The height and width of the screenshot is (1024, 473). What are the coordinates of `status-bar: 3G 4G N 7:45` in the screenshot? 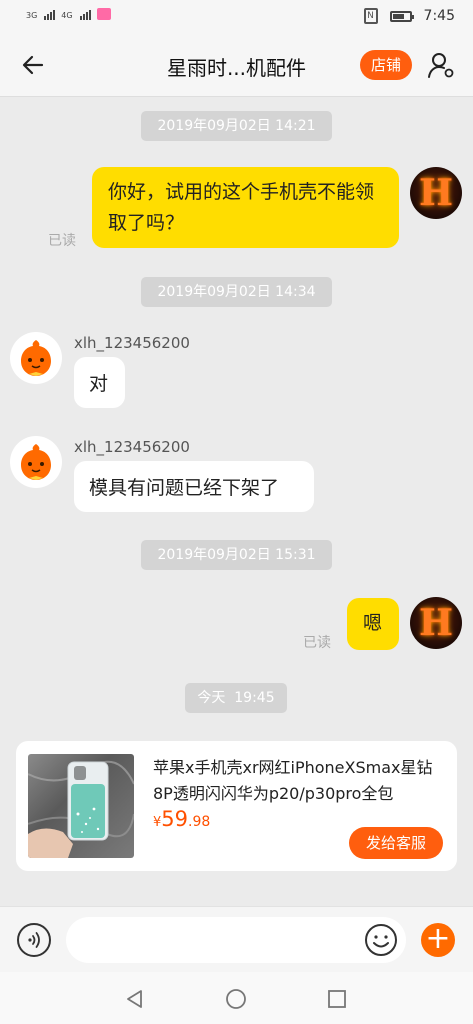 It's located at (236, 17).